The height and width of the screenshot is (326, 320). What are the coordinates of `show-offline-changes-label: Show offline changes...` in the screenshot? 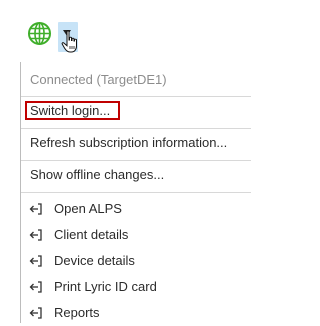 It's located at (97, 174).